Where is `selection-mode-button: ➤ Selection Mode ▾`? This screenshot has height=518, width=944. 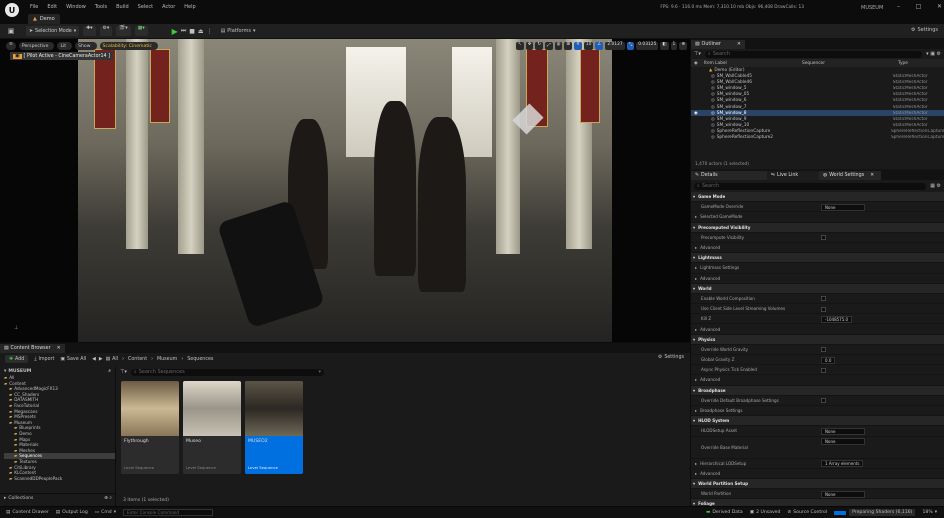 selection-mode-button: ➤ Selection Mode ▾ is located at coordinates (53, 31).